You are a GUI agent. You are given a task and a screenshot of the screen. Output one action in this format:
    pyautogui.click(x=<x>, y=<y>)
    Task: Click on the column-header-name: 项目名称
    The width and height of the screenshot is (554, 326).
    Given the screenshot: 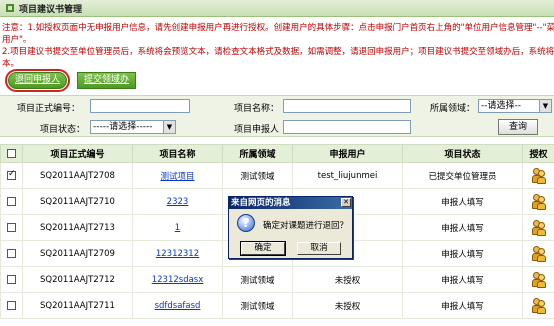 What is the action you would take?
    pyautogui.click(x=177, y=153)
    